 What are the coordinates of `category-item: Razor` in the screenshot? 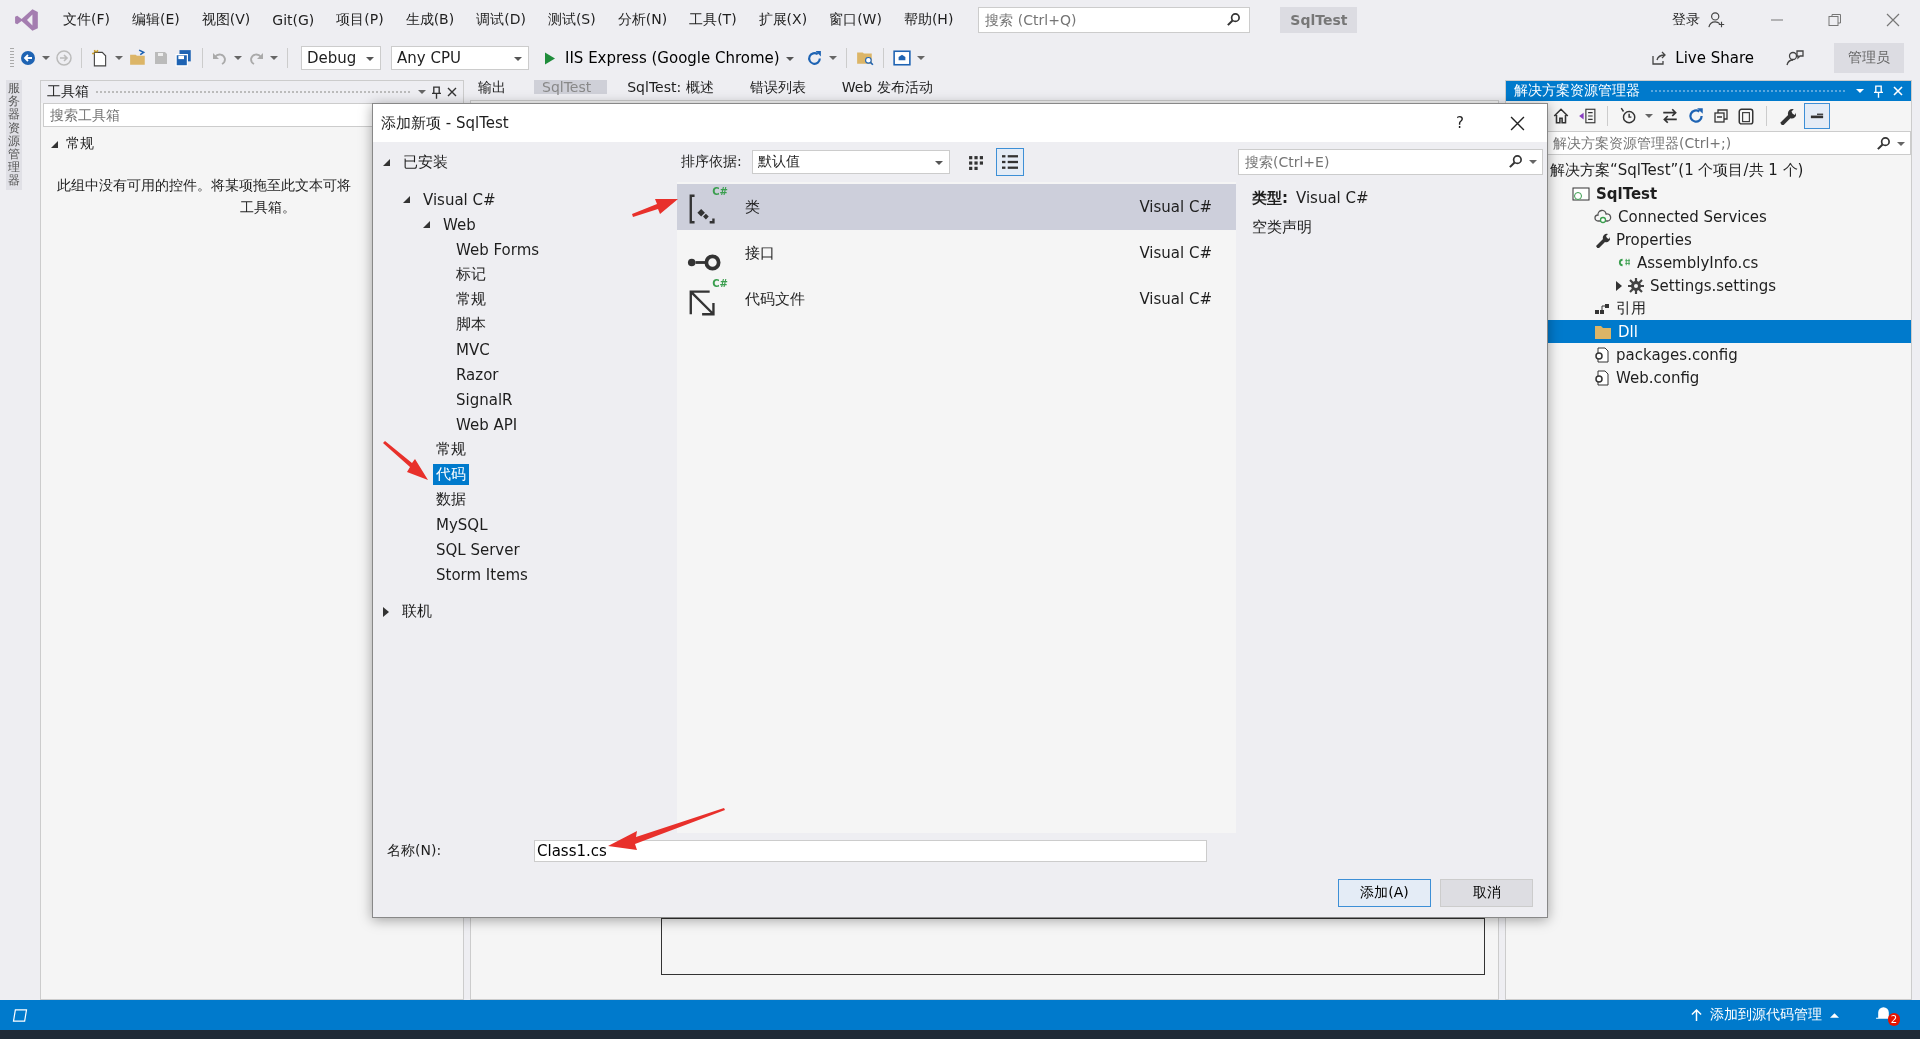 It's located at (477, 374).